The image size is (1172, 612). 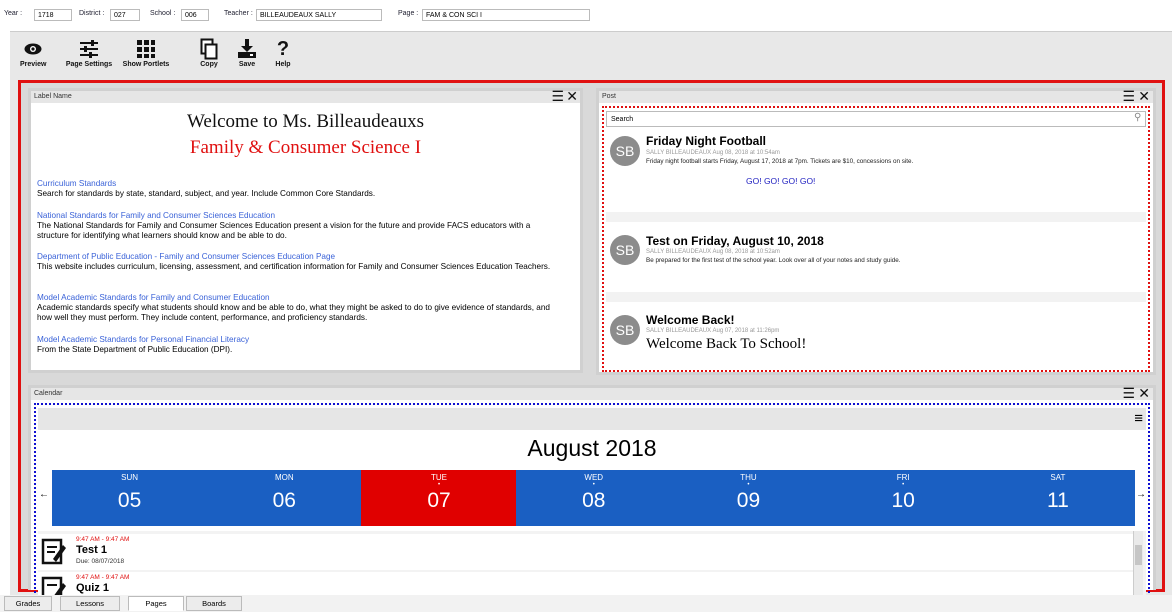 I want to click on day-date: 07, so click(x=439, y=500).